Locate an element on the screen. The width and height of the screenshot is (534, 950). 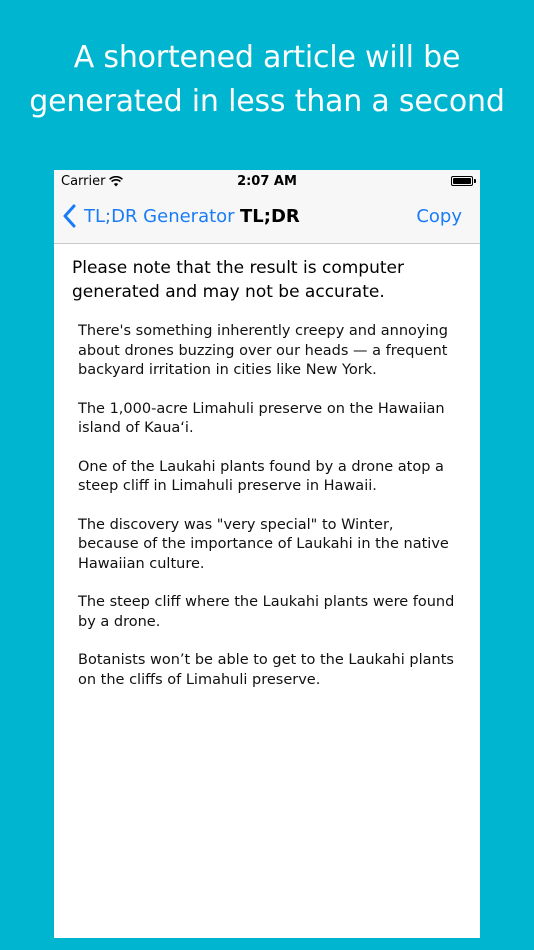
chevron-left-icon is located at coordinates (69, 216).